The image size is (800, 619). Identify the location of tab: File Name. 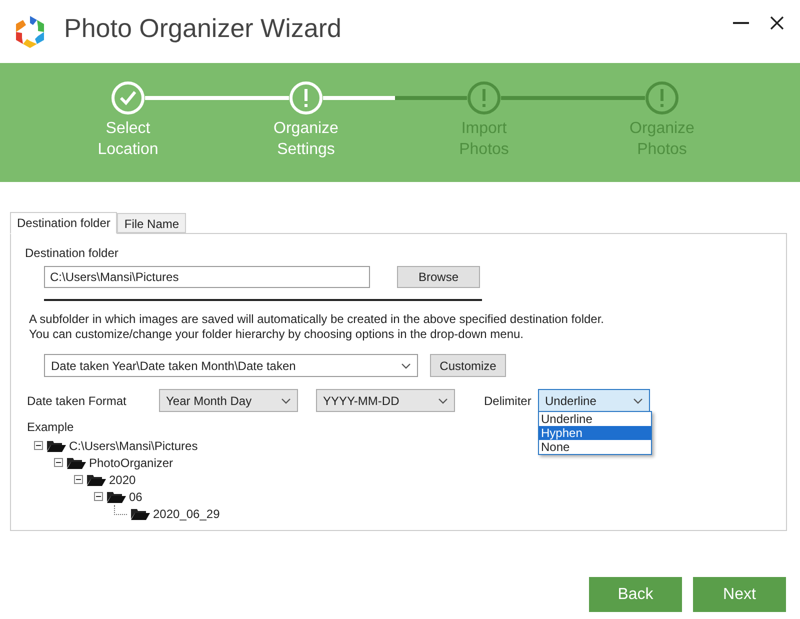
(151, 223).